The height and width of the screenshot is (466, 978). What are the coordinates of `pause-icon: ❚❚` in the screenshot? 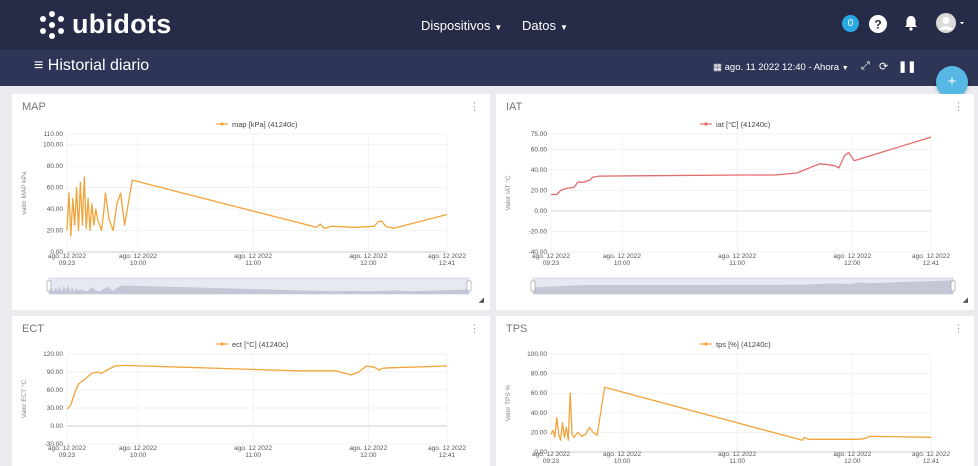 It's located at (907, 66).